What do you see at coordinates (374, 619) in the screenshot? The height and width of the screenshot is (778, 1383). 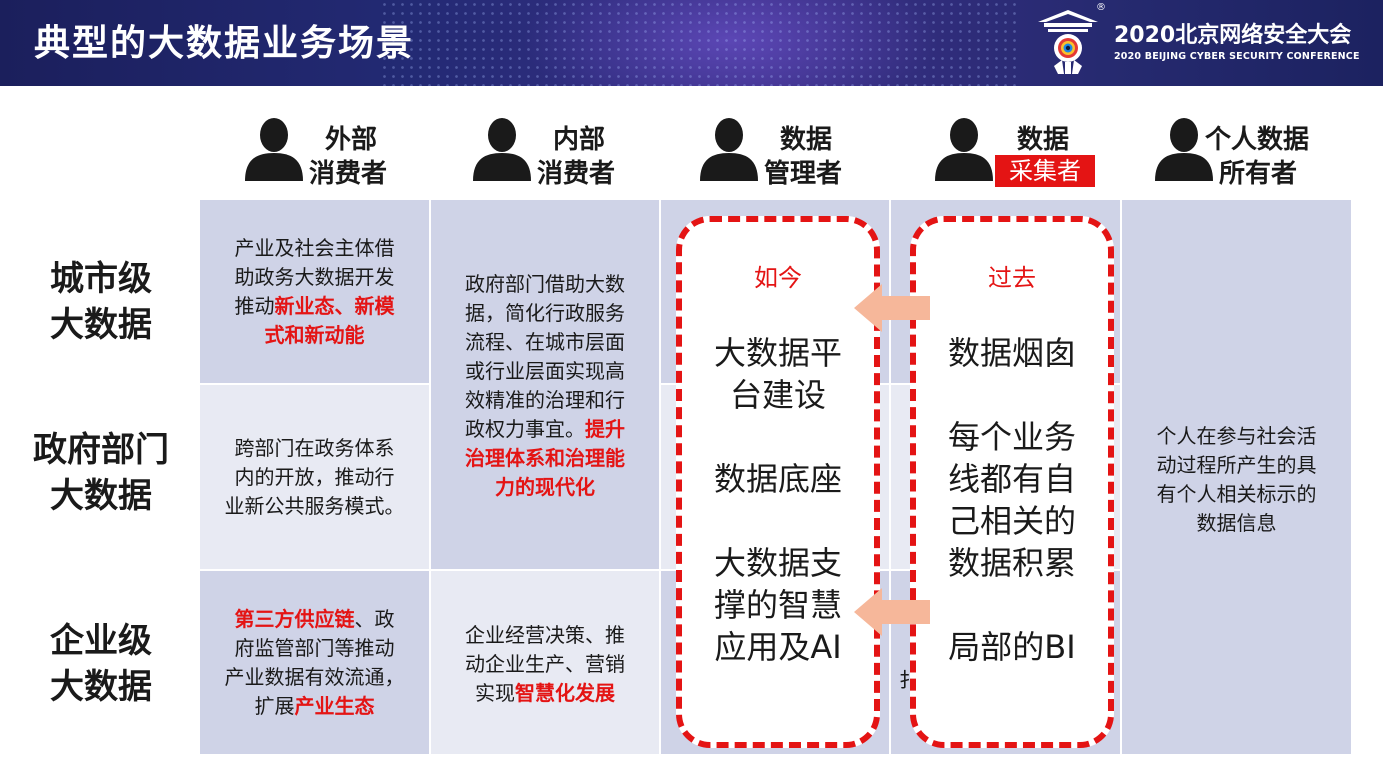 I see `cell-text-suffix: 、政` at bounding box center [374, 619].